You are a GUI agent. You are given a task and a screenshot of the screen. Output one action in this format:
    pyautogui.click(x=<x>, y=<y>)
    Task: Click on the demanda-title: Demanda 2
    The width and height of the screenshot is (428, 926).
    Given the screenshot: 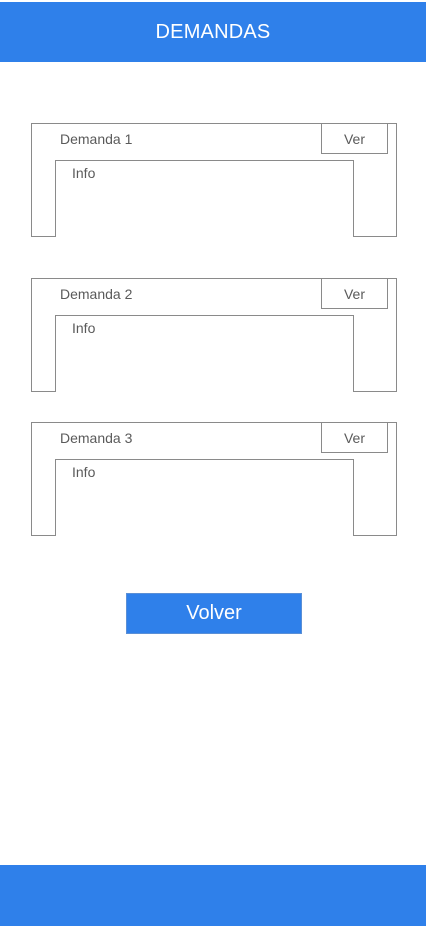 What is the action you would take?
    pyautogui.click(x=96, y=294)
    